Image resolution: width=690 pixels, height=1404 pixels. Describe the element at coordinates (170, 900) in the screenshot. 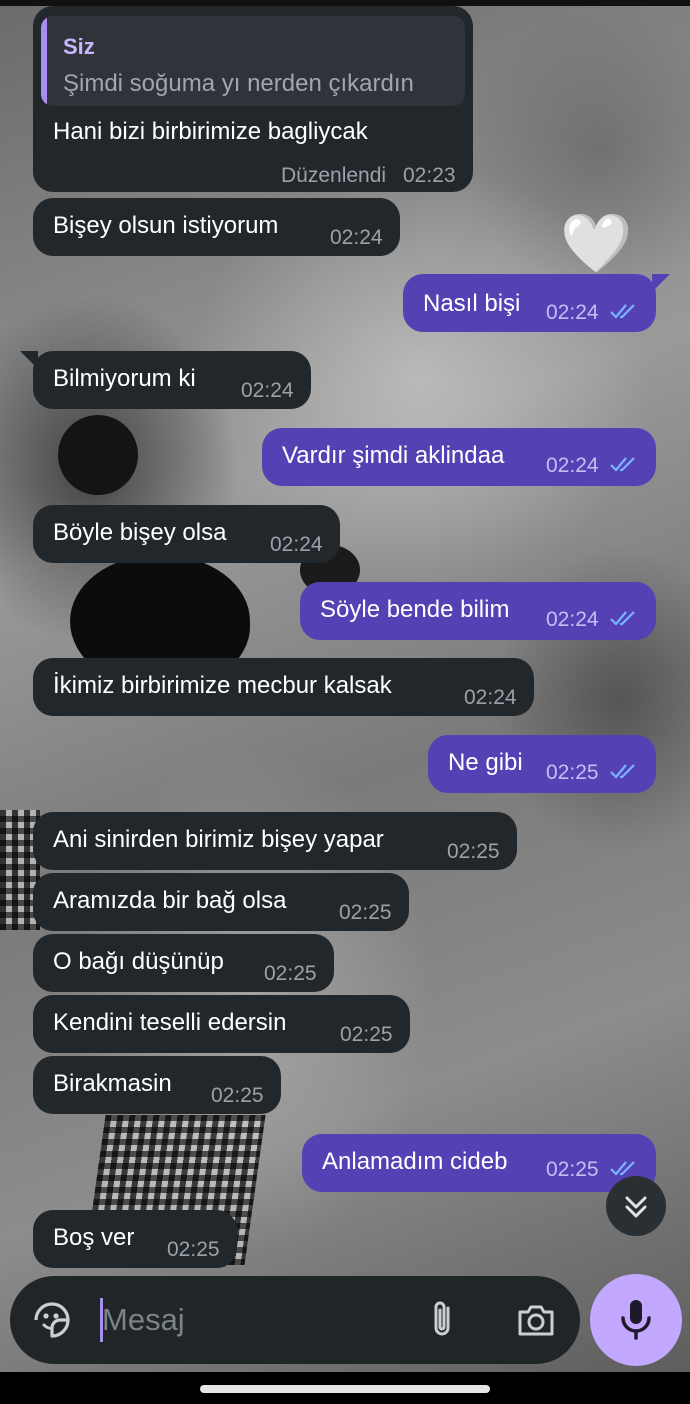

I see `message-text: Aramızda bir bağ olsa` at that location.